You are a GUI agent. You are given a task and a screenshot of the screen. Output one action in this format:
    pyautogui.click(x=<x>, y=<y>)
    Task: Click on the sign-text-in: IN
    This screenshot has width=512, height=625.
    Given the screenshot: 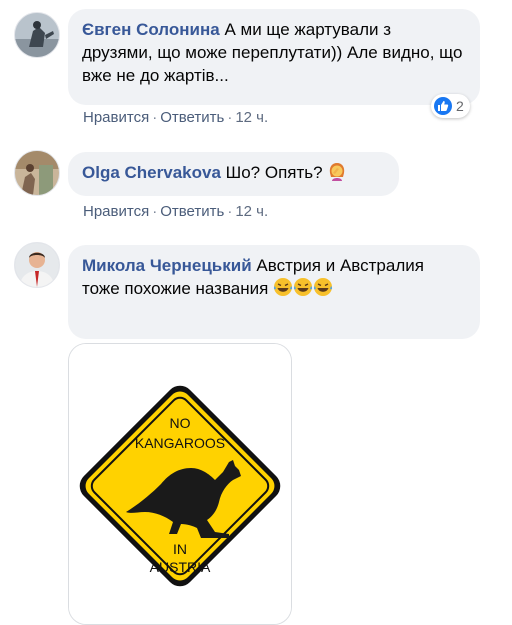 What is the action you would take?
    pyautogui.click(x=180, y=549)
    